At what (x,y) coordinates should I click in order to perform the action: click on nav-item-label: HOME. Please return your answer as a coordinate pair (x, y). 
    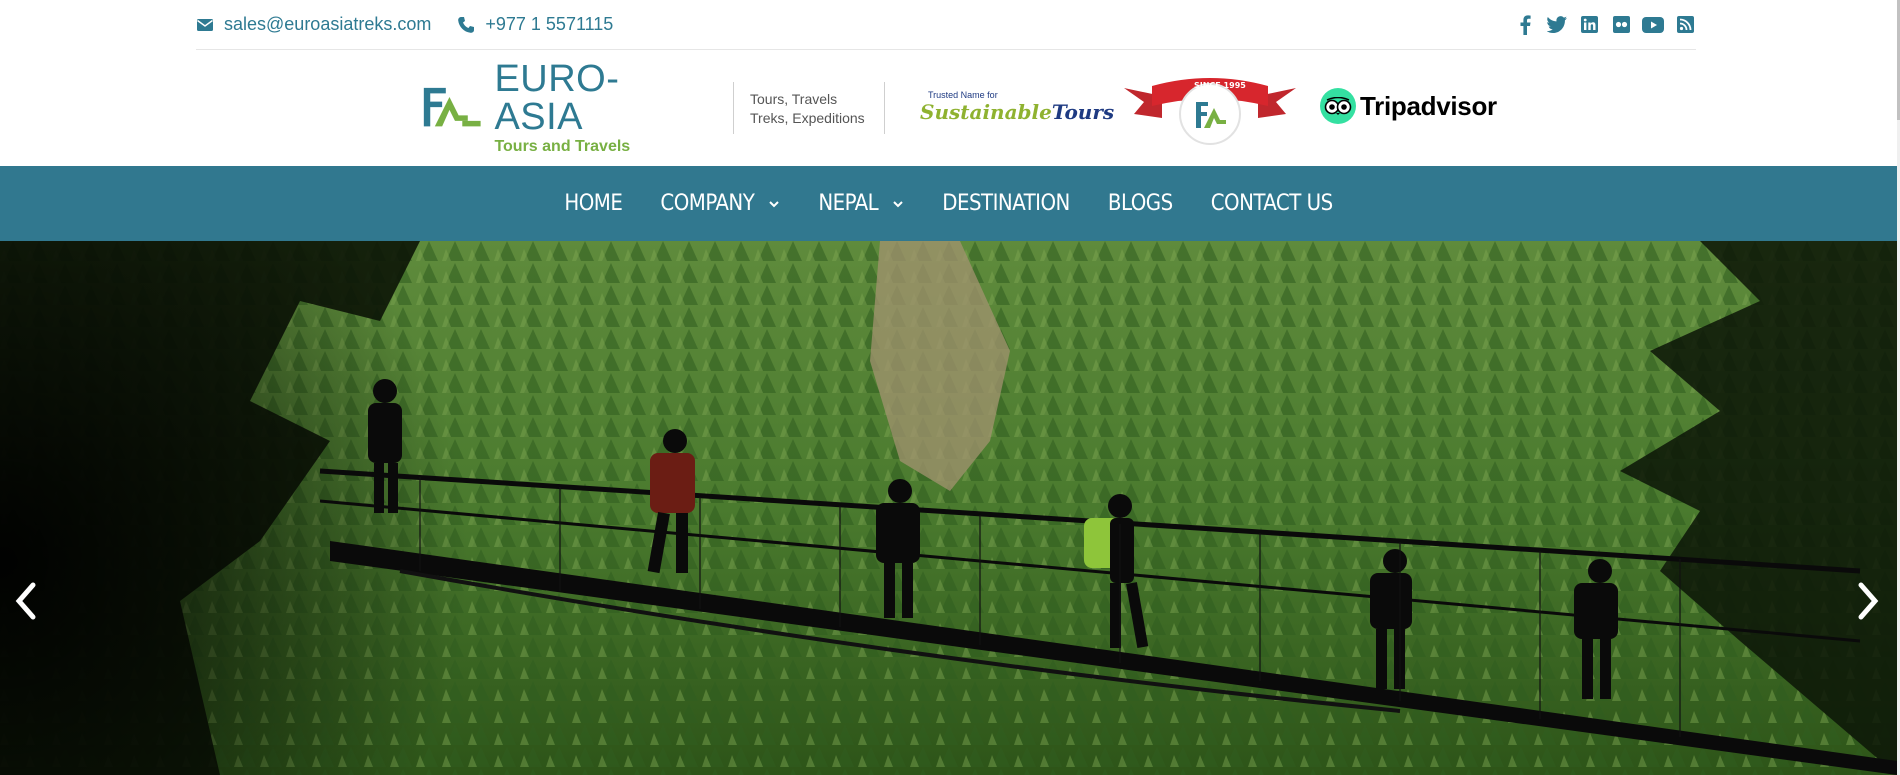
    Looking at the image, I should click on (593, 203).